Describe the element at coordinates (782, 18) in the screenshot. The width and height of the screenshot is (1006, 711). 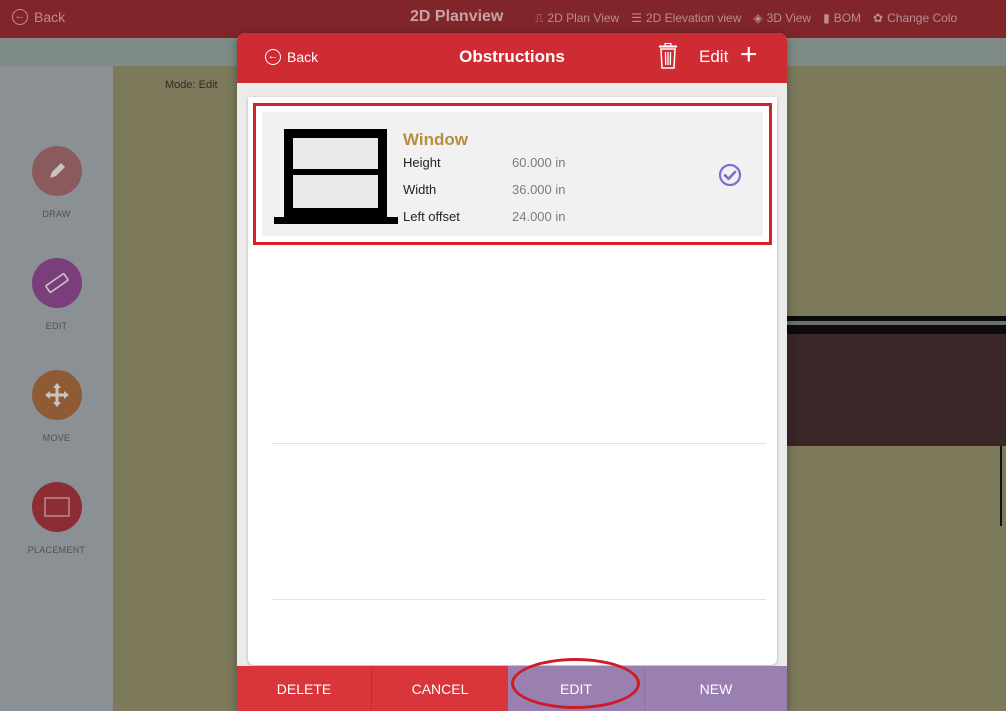
I see `nav-3d-view: ◈ 3D View` at that location.